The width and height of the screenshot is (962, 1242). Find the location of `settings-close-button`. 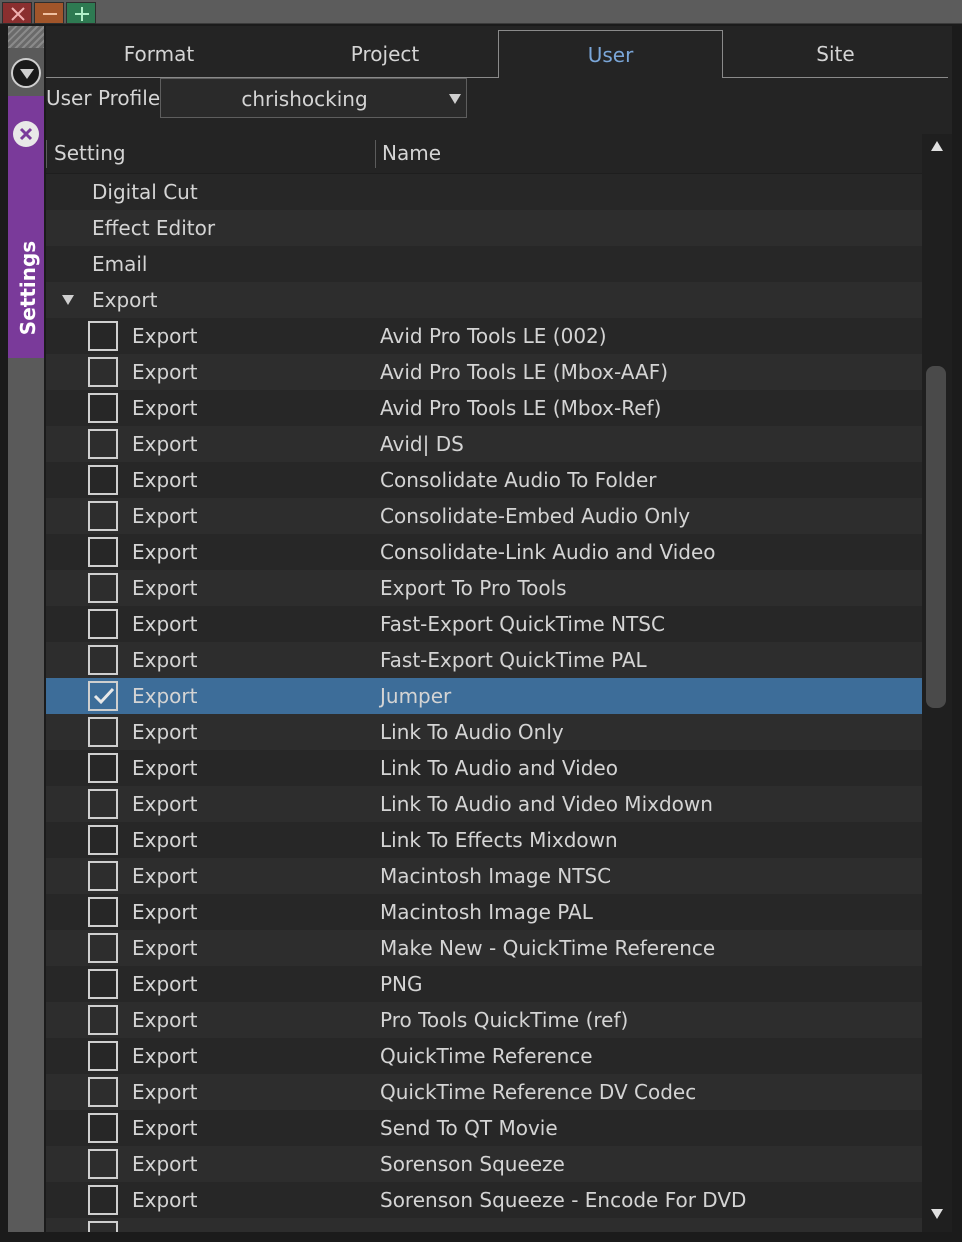

settings-close-button is located at coordinates (26, 134).